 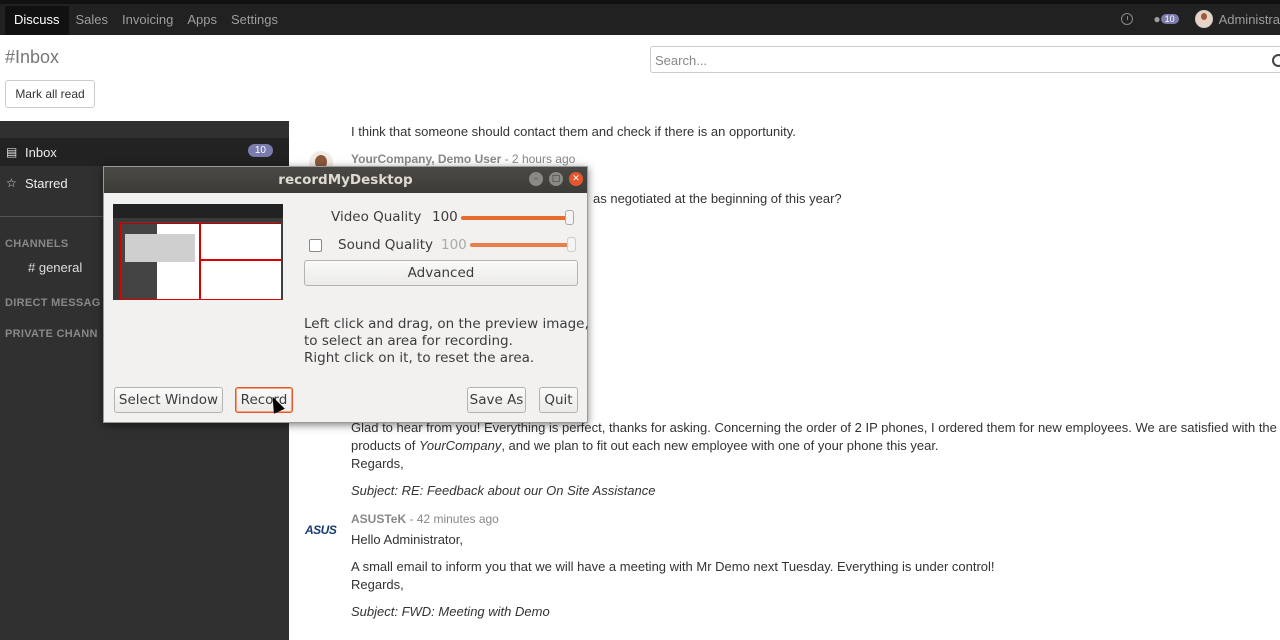 I want to click on text-segment: products of, so click(x=385, y=445).